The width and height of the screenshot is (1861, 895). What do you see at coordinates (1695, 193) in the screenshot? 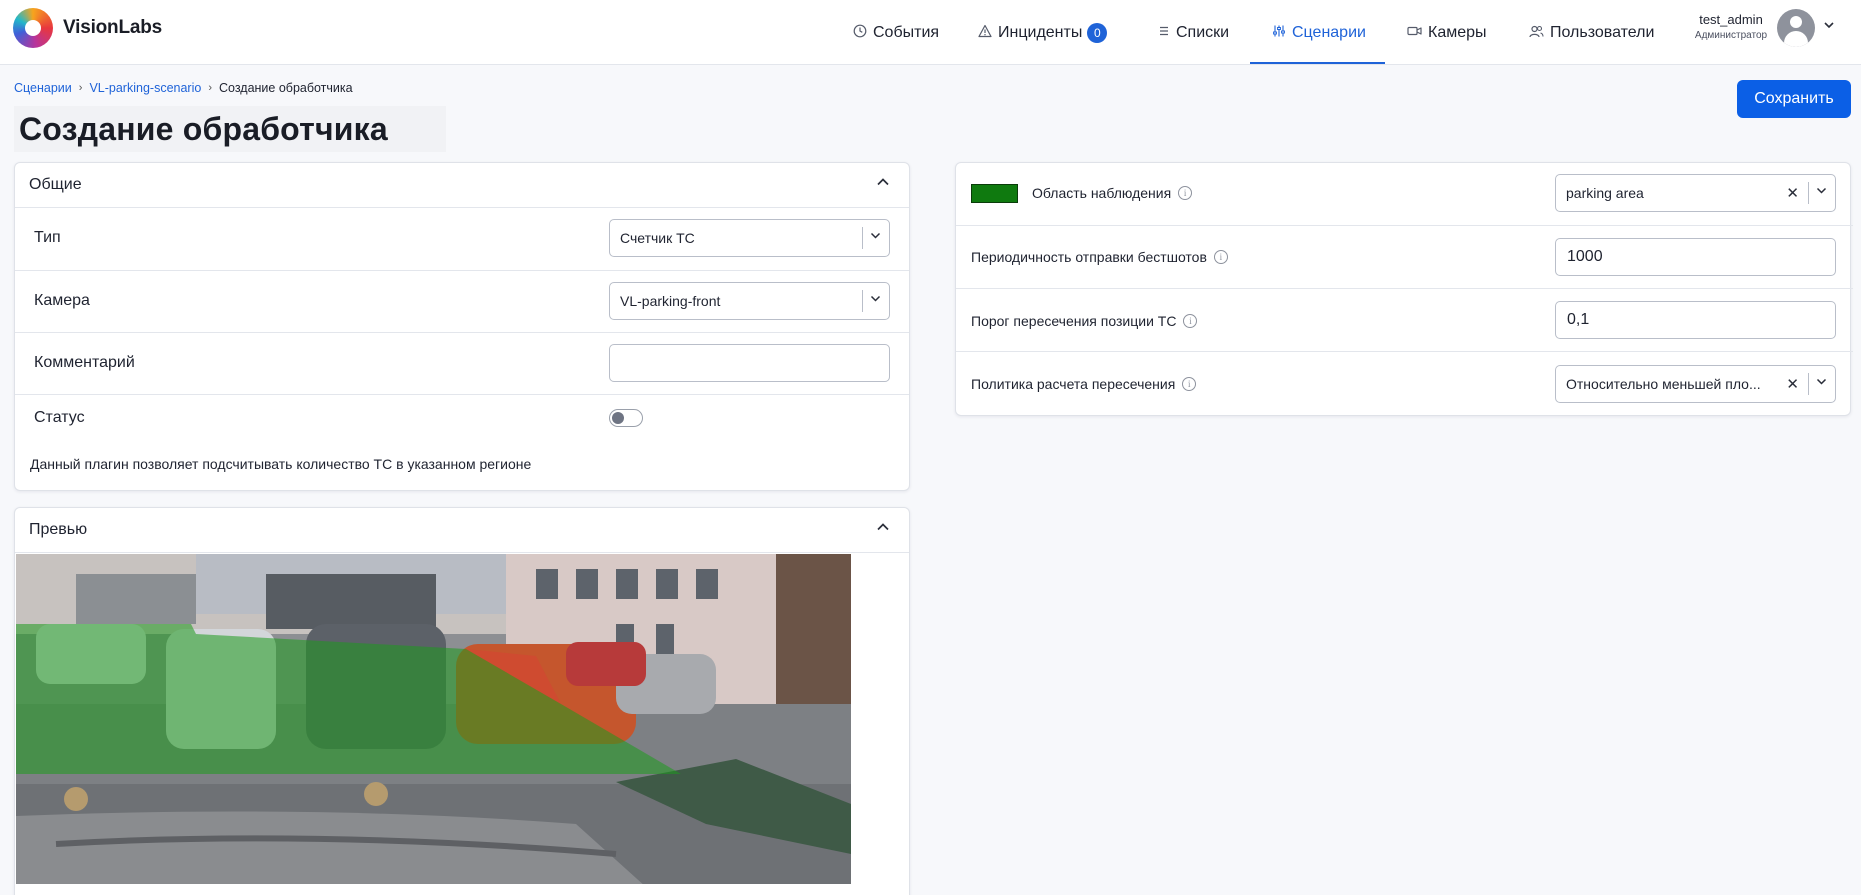
I see `zone-select: parking area ✕` at bounding box center [1695, 193].